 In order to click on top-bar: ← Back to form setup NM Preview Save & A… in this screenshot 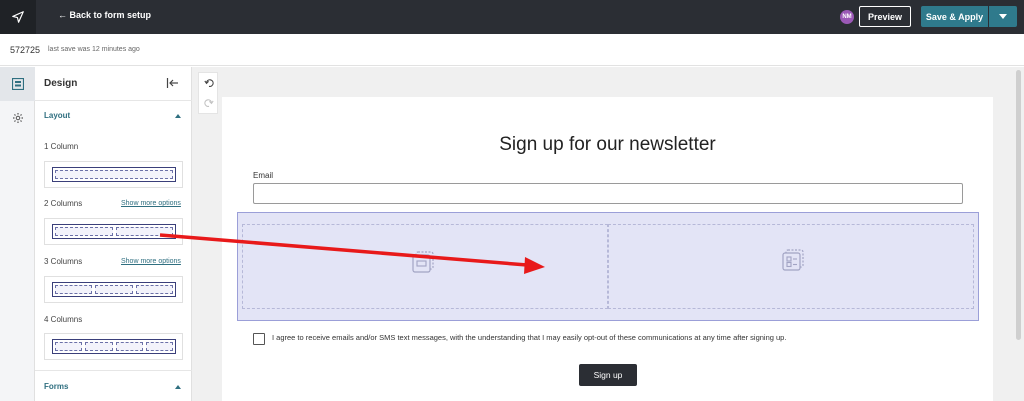, I will do `click(512, 17)`.